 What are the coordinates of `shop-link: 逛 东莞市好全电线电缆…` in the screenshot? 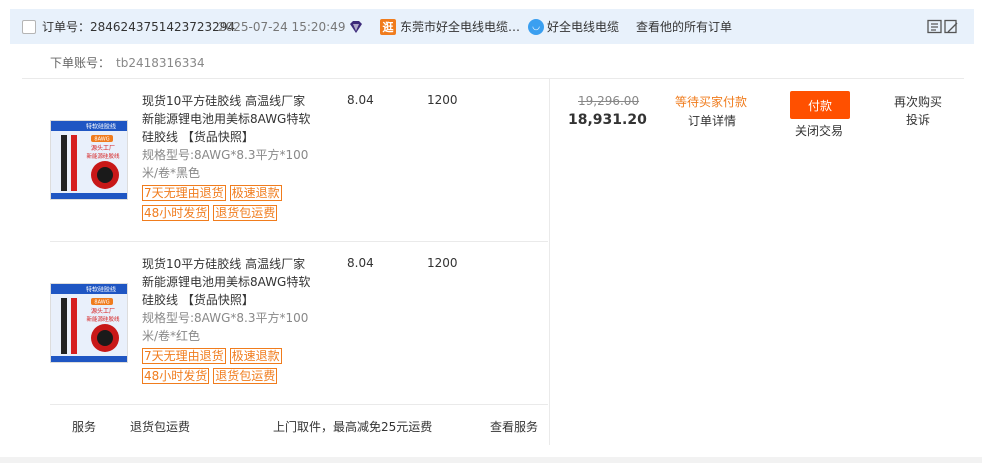 It's located at (450, 26).